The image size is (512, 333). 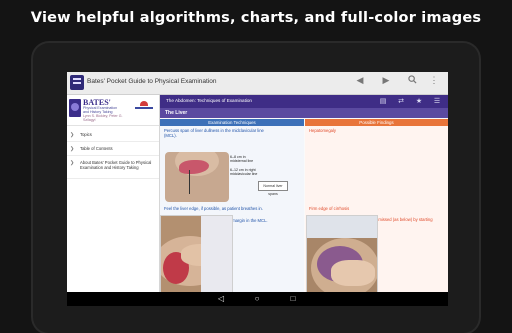 I want to click on normal-liver-spans-callout: Normal liver spans, so click(x=273, y=188).